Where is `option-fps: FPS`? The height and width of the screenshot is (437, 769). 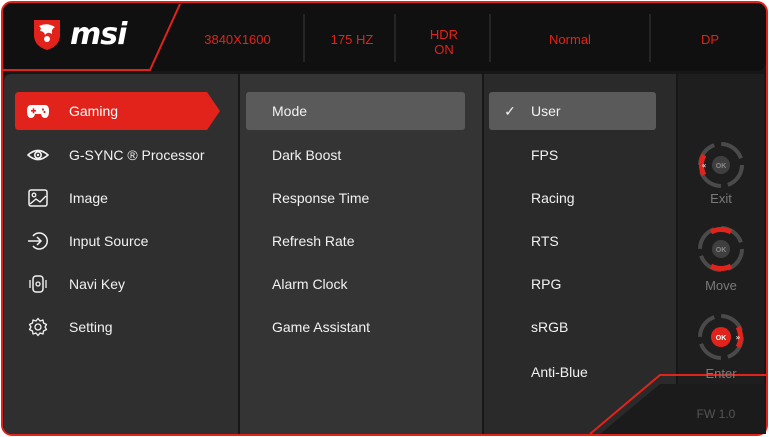
option-fps: FPS is located at coordinates (572, 155).